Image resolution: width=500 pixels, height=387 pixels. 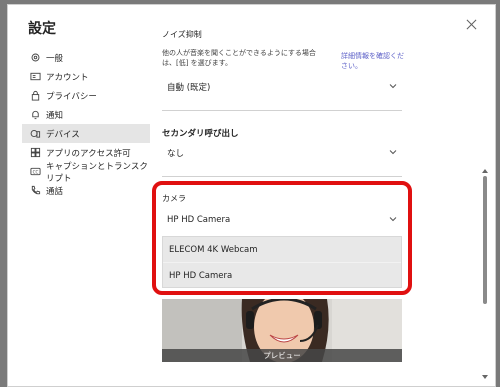 What do you see at coordinates (55, 115) in the screenshot?
I see `sidebar-item-label: 通知` at bounding box center [55, 115].